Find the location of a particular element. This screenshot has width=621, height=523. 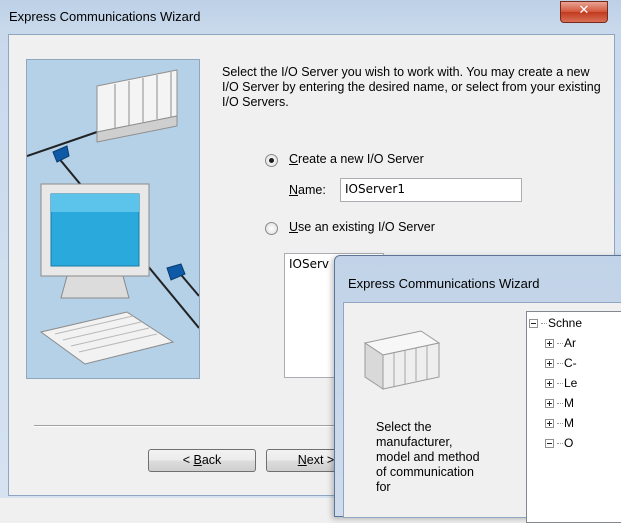

network-connector-icon is located at coordinates (61, 154).